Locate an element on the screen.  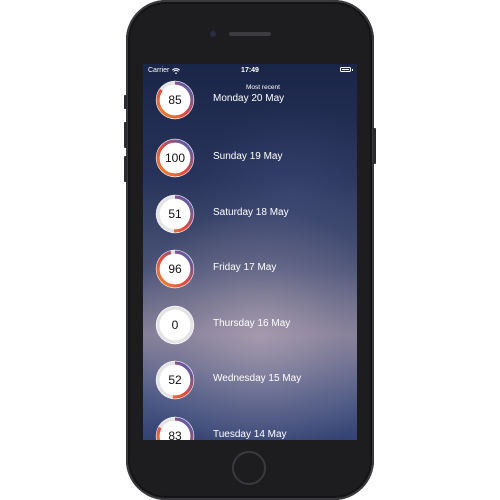
volume-down-button is located at coordinates (125, 169).